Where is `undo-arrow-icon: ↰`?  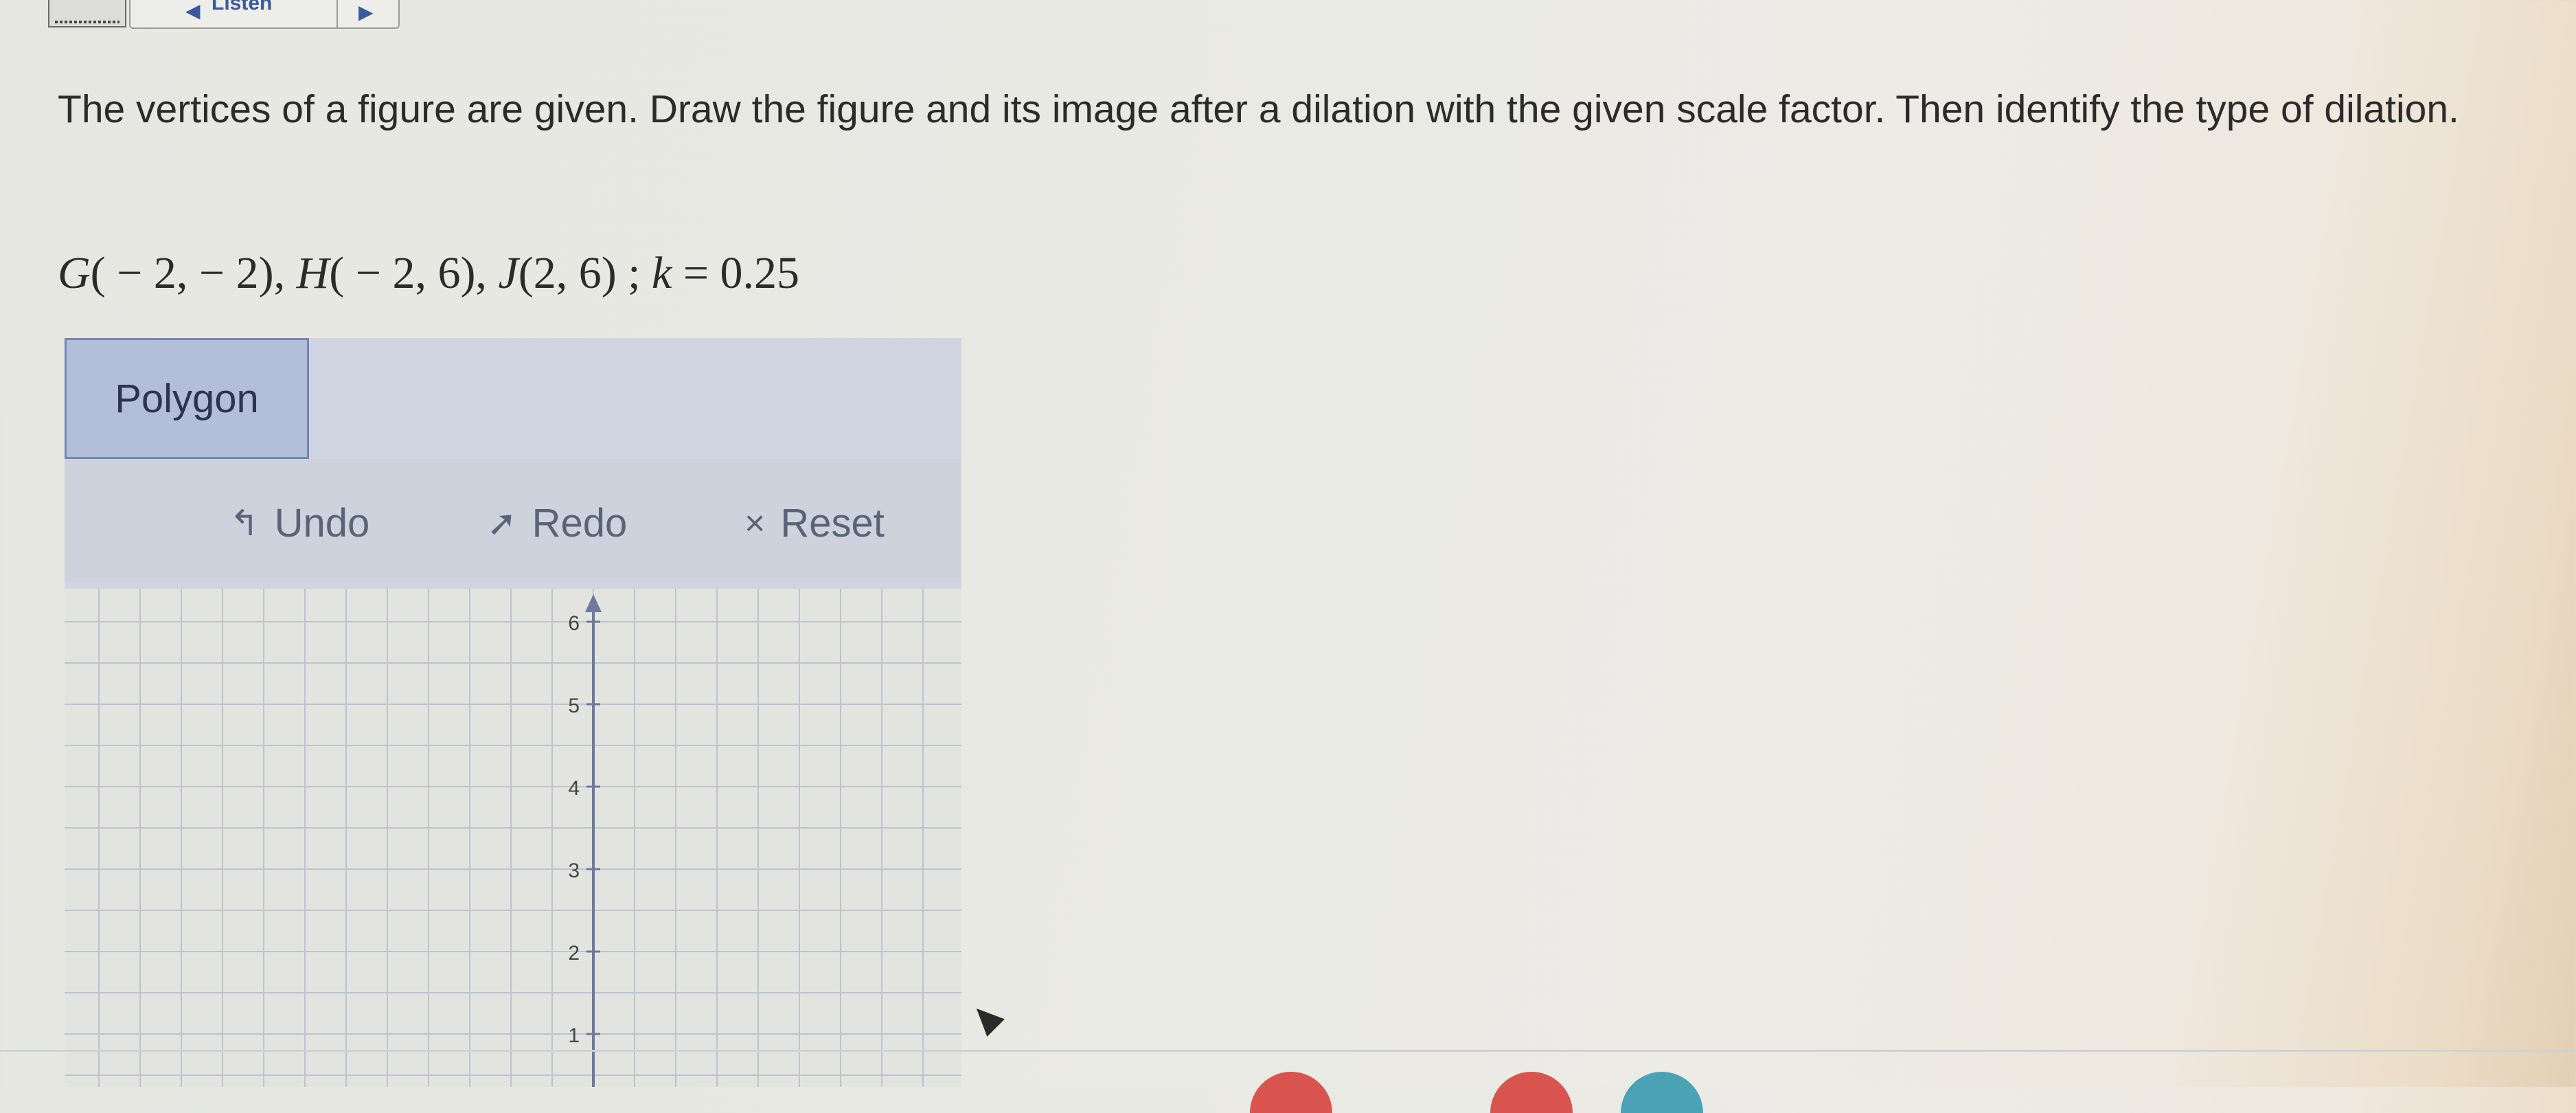
undo-arrow-icon: ↰ is located at coordinates (244, 523).